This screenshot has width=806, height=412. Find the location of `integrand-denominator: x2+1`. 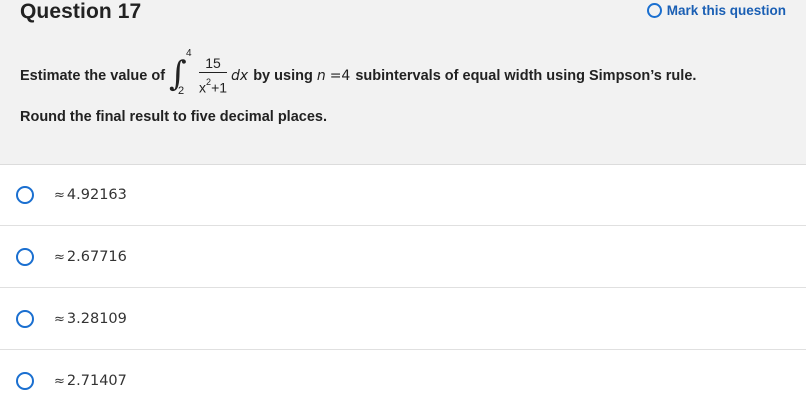

integrand-denominator: x2+1 is located at coordinates (213, 85).